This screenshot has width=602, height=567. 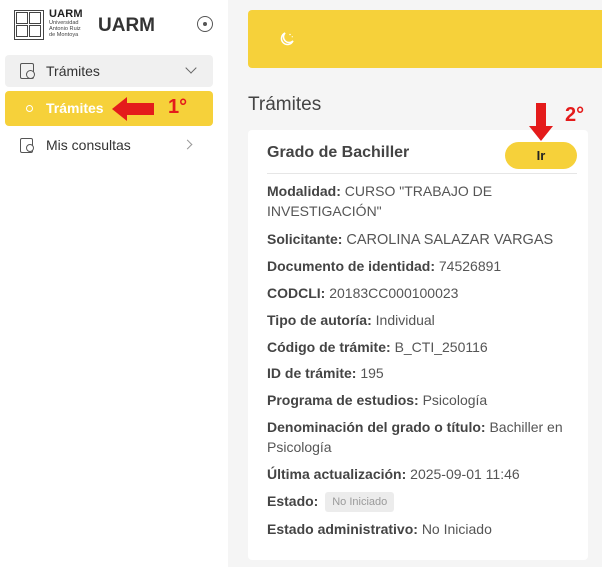 I want to click on field-label: Estado administrativo:, so click(x=342, y=529).